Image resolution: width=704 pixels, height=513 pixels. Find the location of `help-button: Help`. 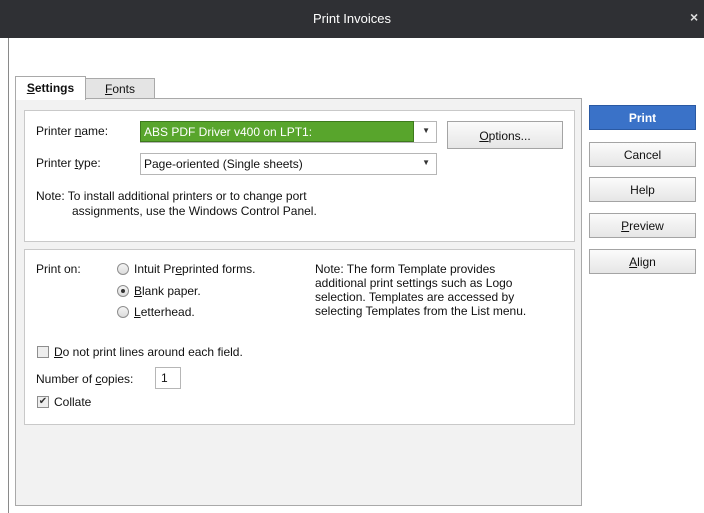

help-button: Help is located at coordinates (642, 189).